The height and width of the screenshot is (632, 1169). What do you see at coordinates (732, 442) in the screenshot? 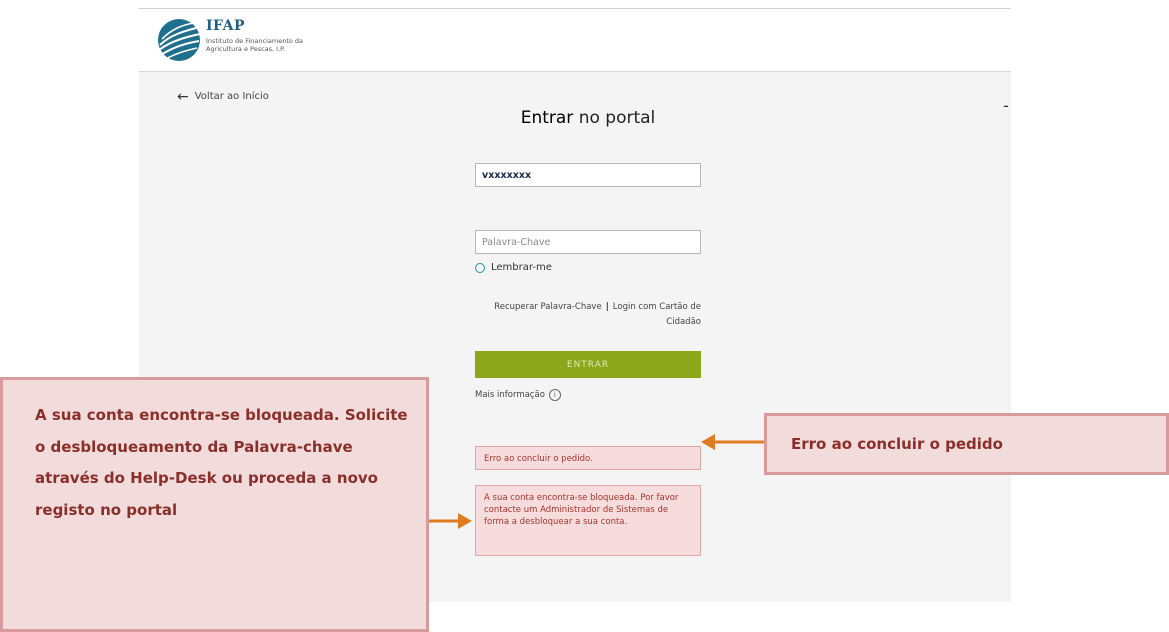
I see `arrow-left-icon` at bounding box center [732, 442].